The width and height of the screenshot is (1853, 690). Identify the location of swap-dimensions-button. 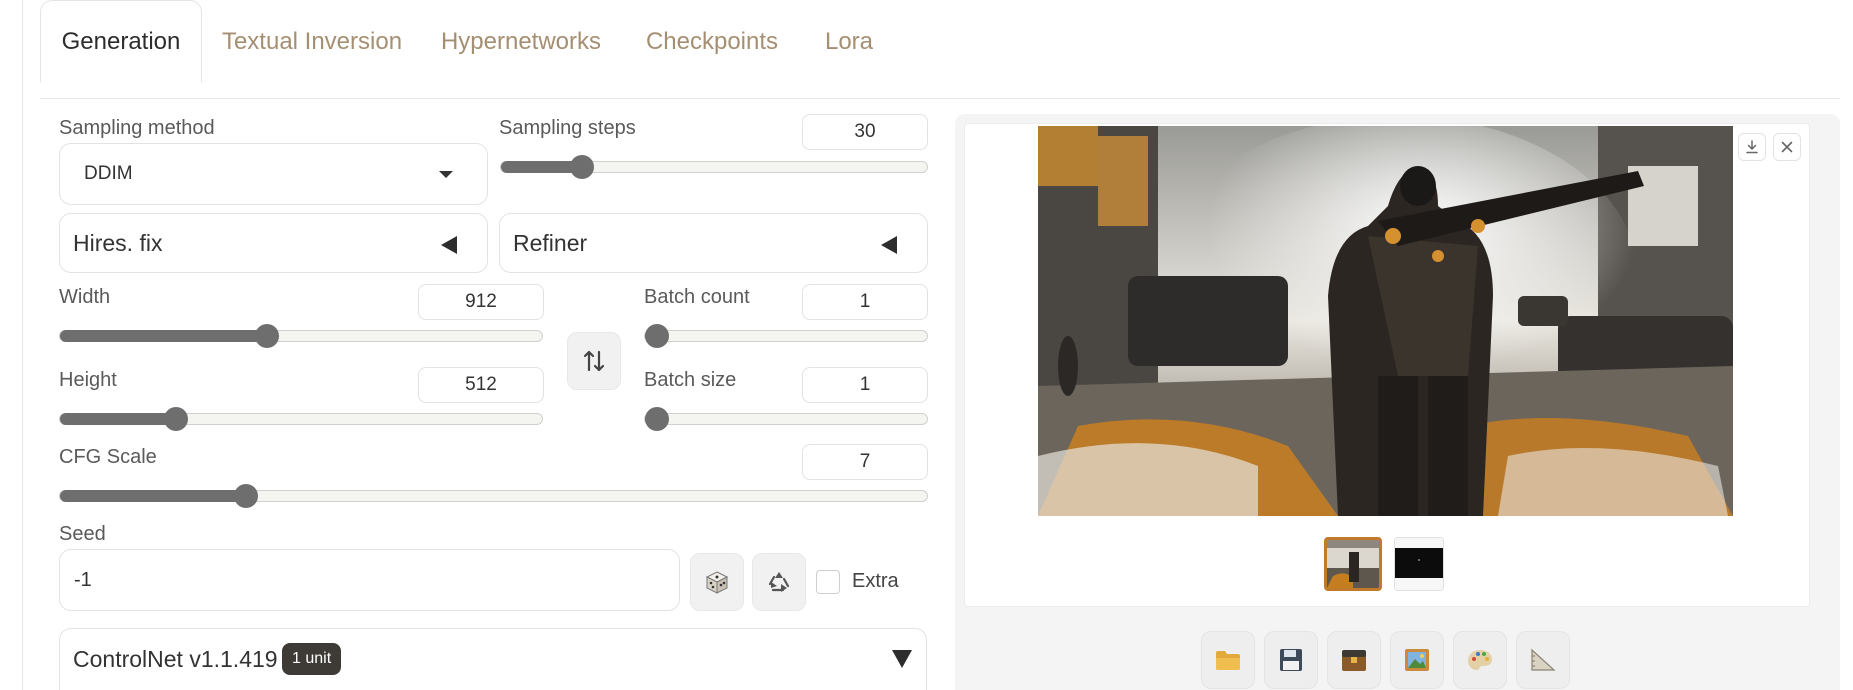
(594, 361).